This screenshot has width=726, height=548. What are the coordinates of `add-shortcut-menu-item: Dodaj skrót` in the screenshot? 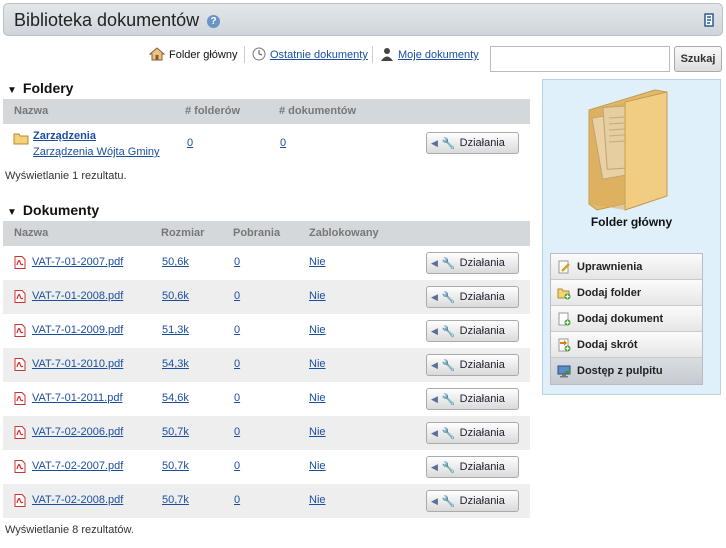 It's located at (626, 345).